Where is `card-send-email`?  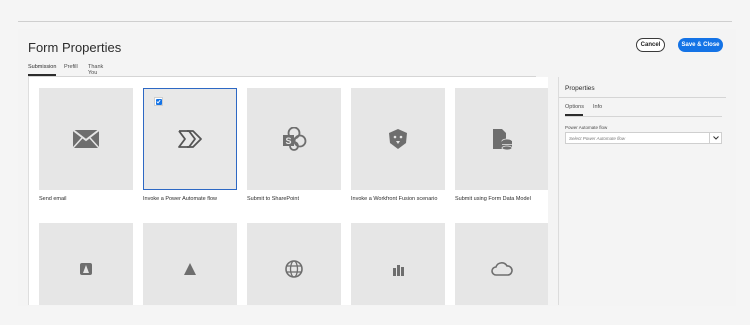
card-send-email is located at coordinates (86, 139).